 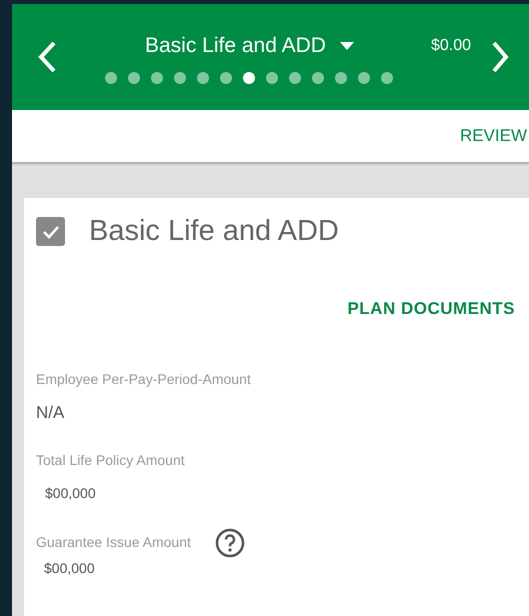 I want to click on review-link: REVIEW, so click(x=494, y=136).